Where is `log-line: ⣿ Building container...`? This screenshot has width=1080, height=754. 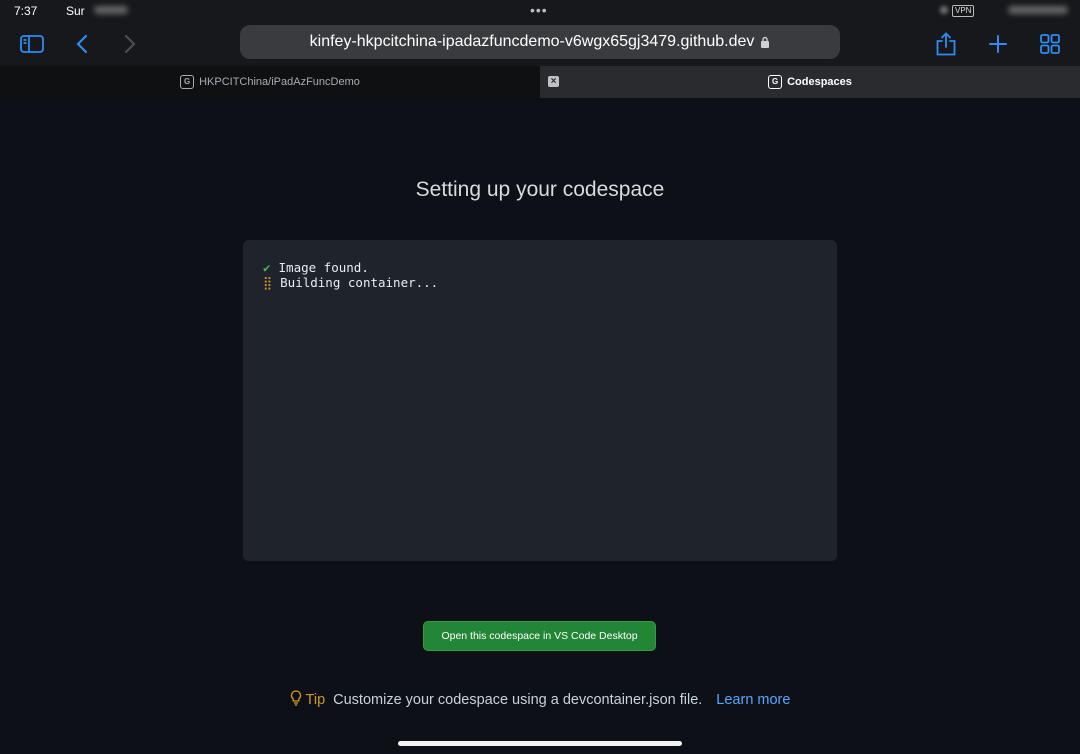 log-line: ⣿ Building container... is located at coordinates (350, 282).